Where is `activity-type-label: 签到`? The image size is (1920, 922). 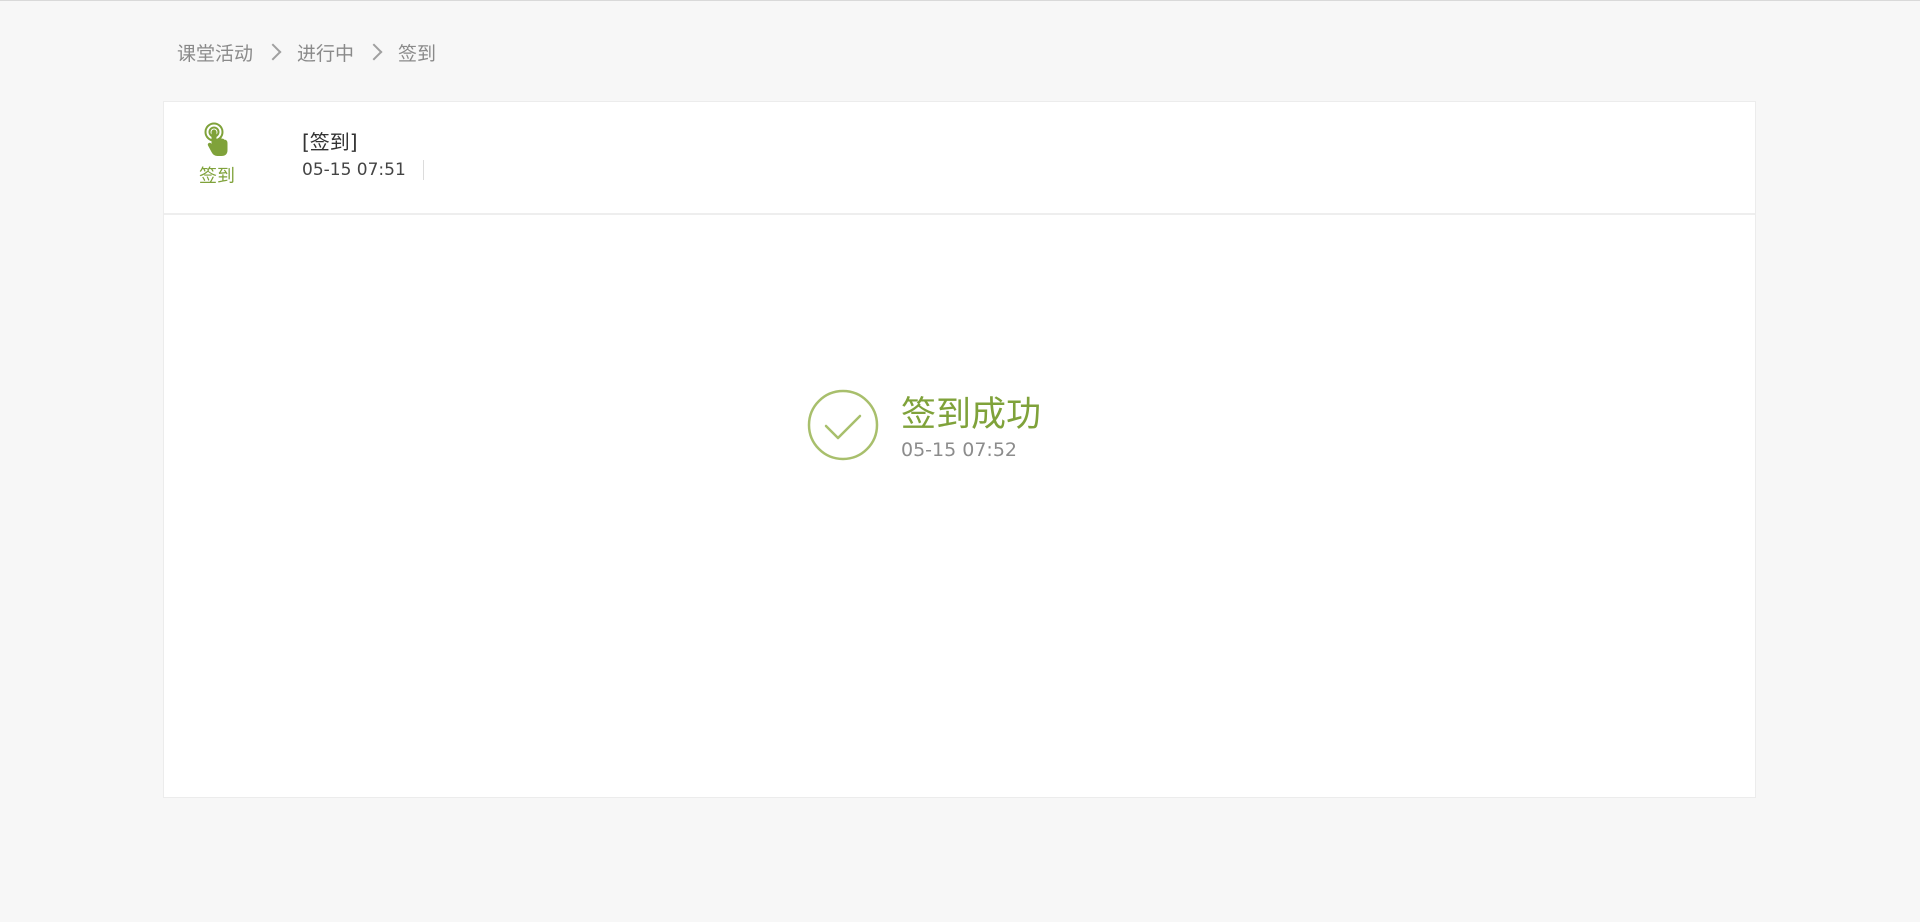
activity-type-label: 签到 is located at coordinates (217, 176).